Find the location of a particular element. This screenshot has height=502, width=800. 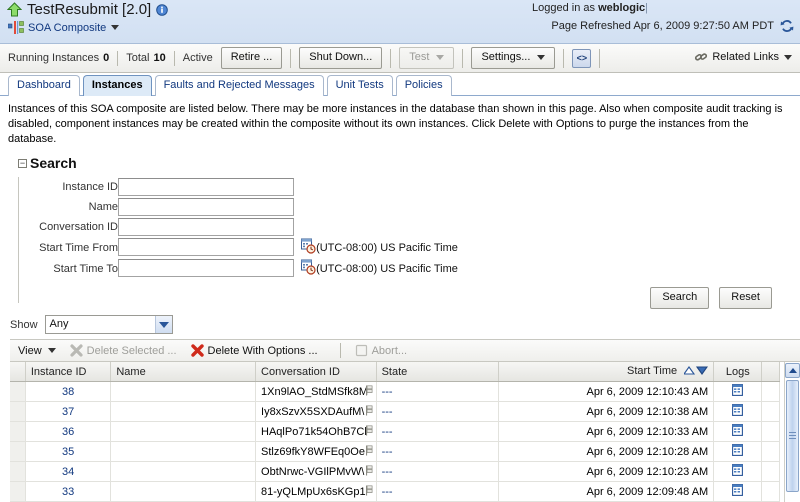

column-header-logs: Logs is located at coordinates (738, 372).